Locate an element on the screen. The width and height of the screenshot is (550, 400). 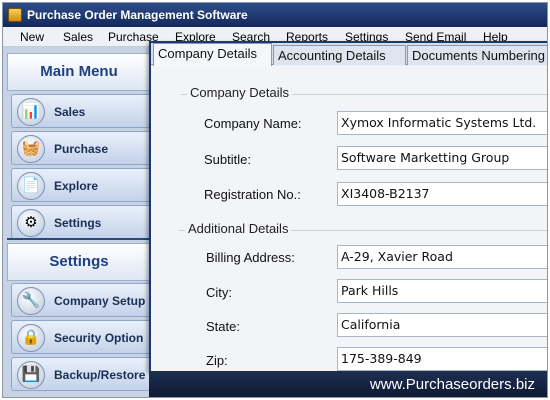
sidebar-item-label: Security Option is located at coordinates (99, 338).